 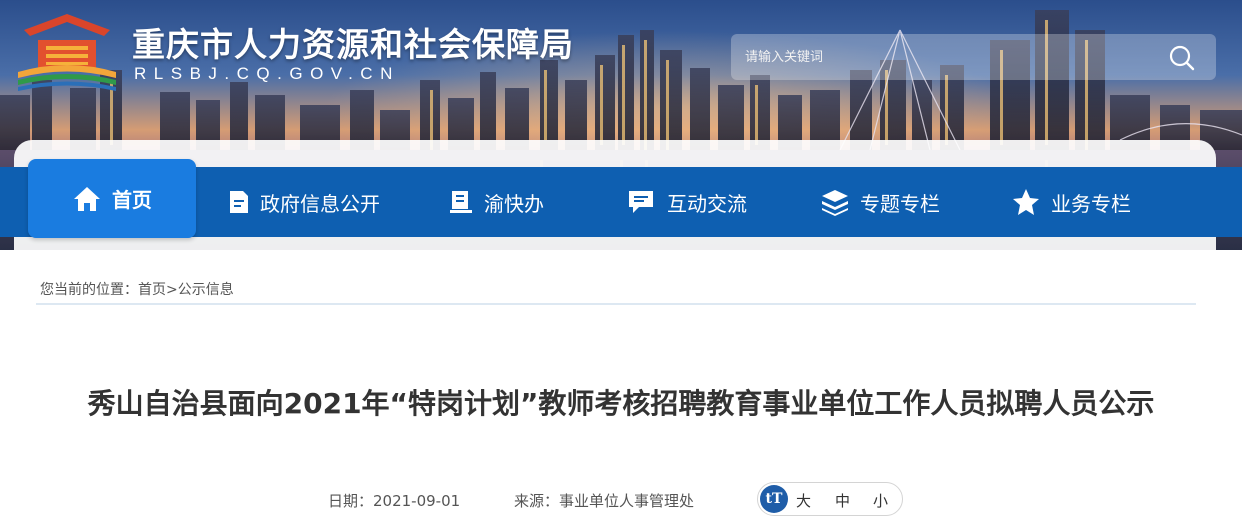 I want to click on home-icon, so click(x=87, y=198).